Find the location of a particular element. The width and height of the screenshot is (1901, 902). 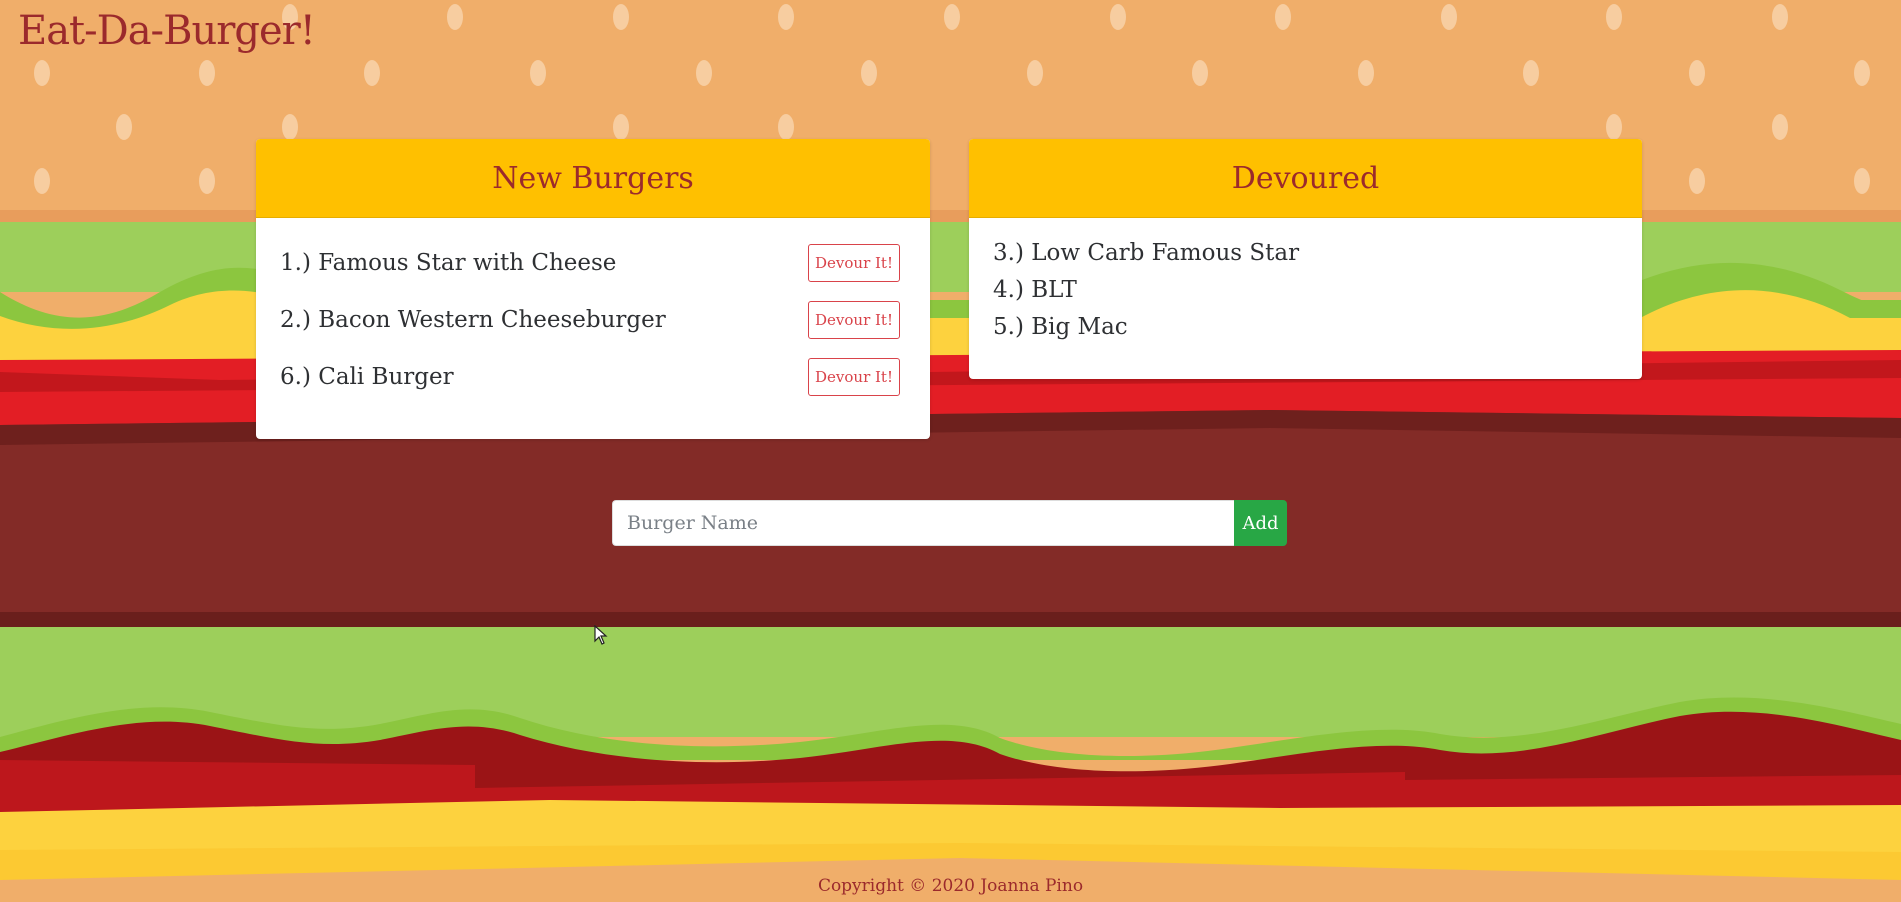

list-item: 5.) Big Mac is located at coordinates (1305, 326).